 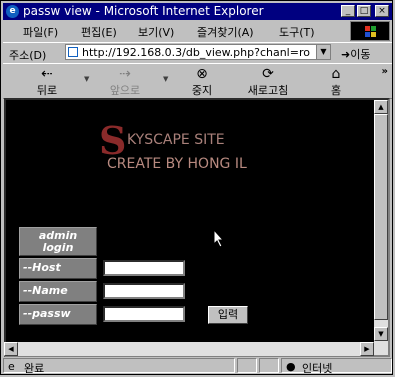 What do you see at coordinates (144, 314) in the screenshot?
I see `passw-input` at bounding box center [144, 314].